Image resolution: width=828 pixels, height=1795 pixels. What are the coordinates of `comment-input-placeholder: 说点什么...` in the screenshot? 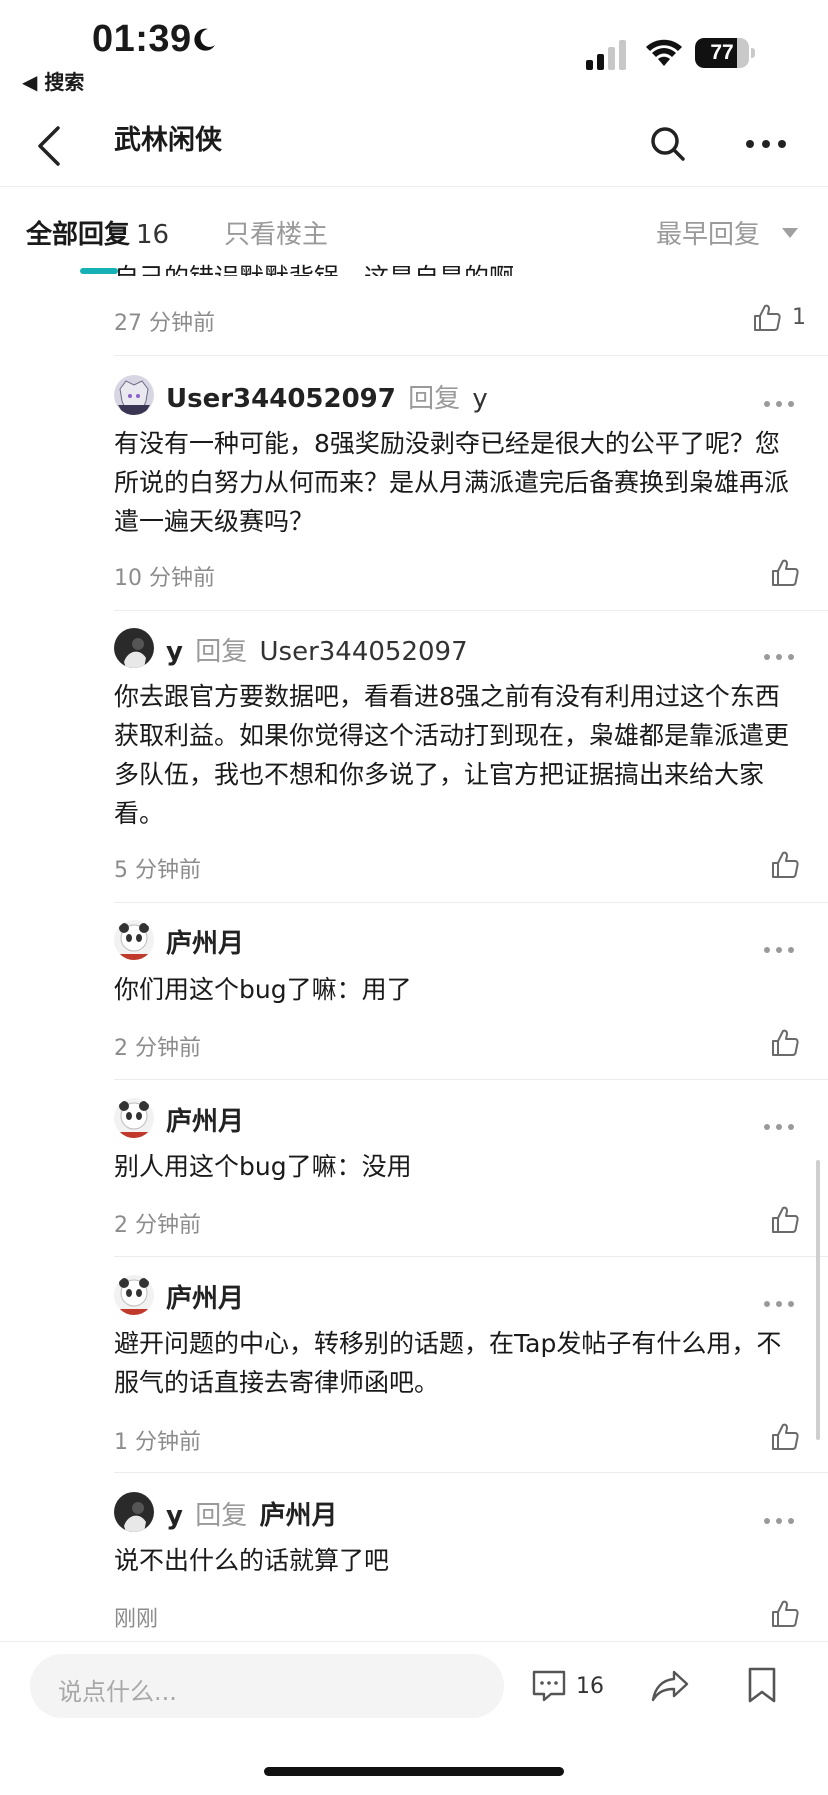 It's located at (117, 1689).